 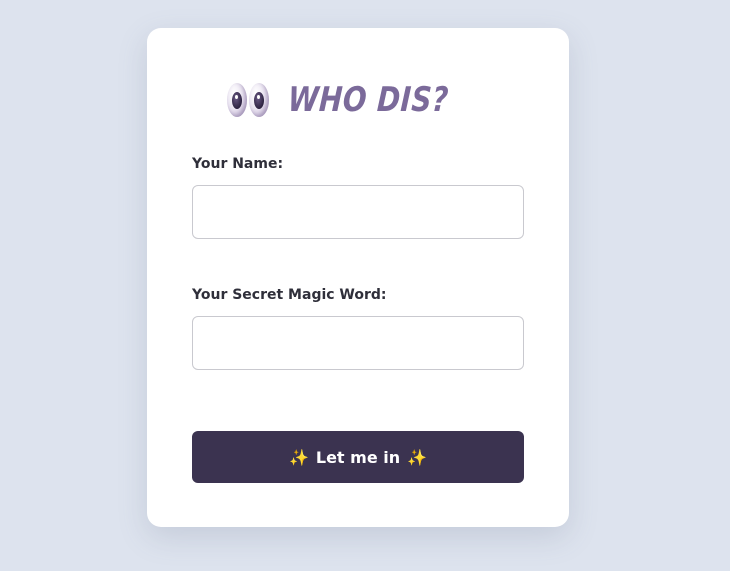 I want to click on left-pupil, so click(x=237, y=100).